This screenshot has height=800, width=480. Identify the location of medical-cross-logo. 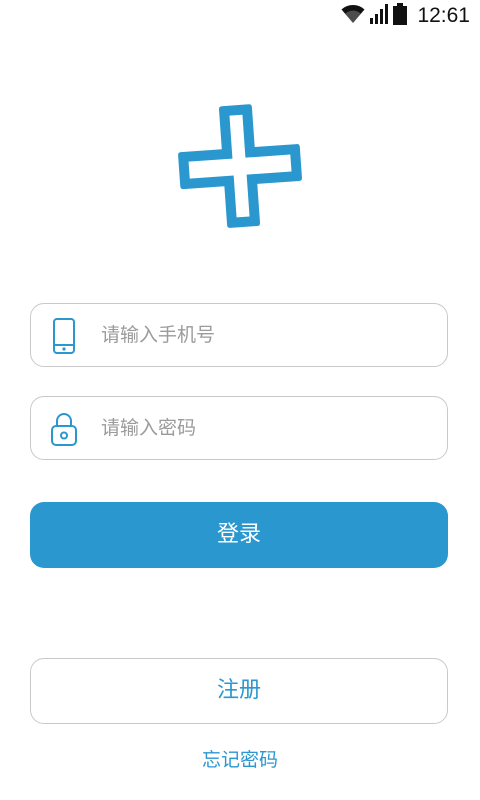
(241, 166).